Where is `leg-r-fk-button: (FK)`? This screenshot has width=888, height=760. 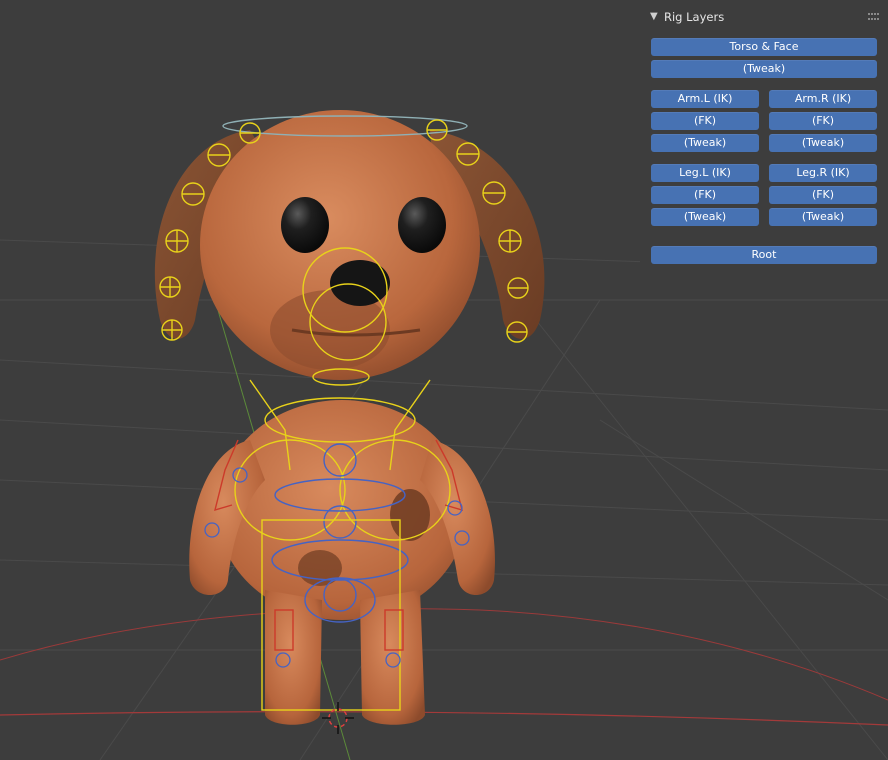
leg-r-fk-button: (FK) is located at coordinates (823, 195).